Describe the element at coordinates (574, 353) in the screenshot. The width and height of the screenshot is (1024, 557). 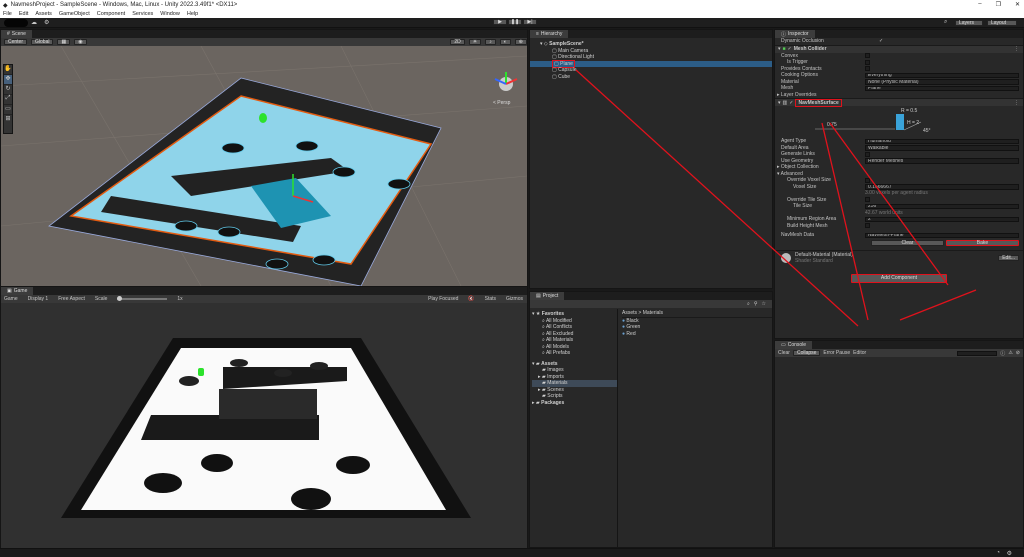
I see `fav-item: ⌕ All Prefabs` at that location.